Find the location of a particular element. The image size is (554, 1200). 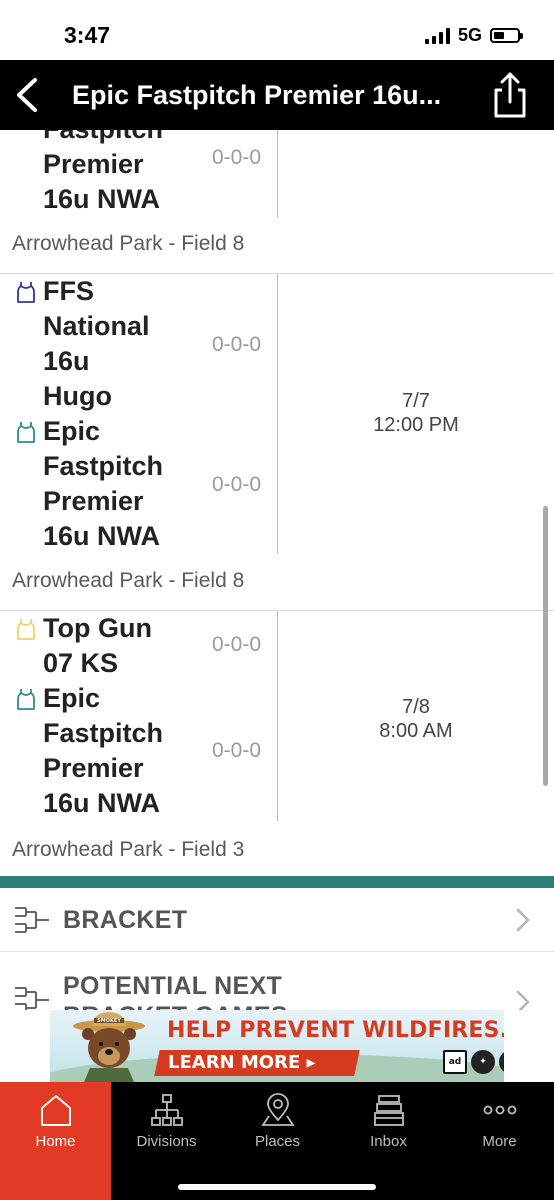

inbox-icon is located at coordinates (389, 1110).